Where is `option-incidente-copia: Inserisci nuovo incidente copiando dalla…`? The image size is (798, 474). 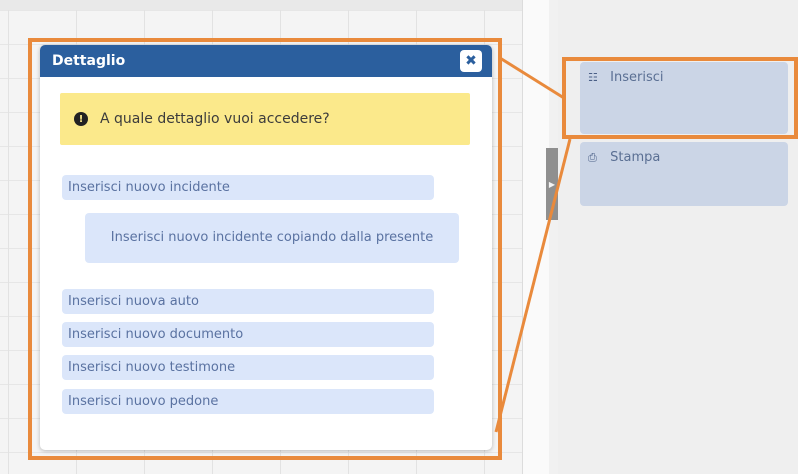
option-incidente-copia: Inserisci nuovo incidente copiando dalla… is located at coordinates (272, 238).